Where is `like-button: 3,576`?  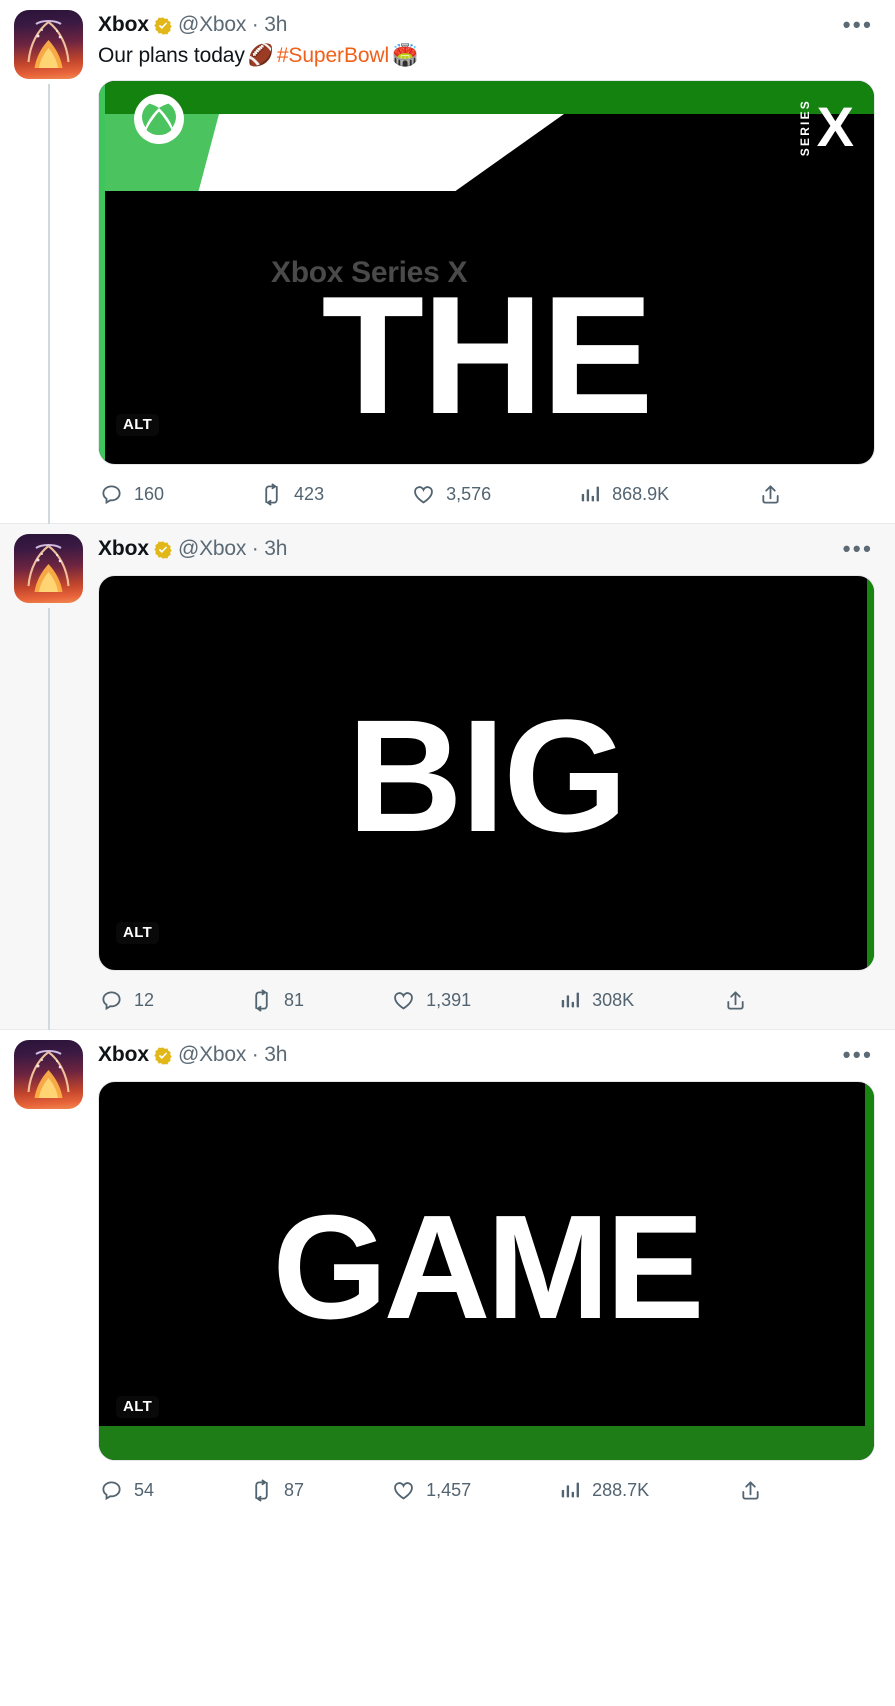 like-button: 3,576 is located at coordinates (451, 494).